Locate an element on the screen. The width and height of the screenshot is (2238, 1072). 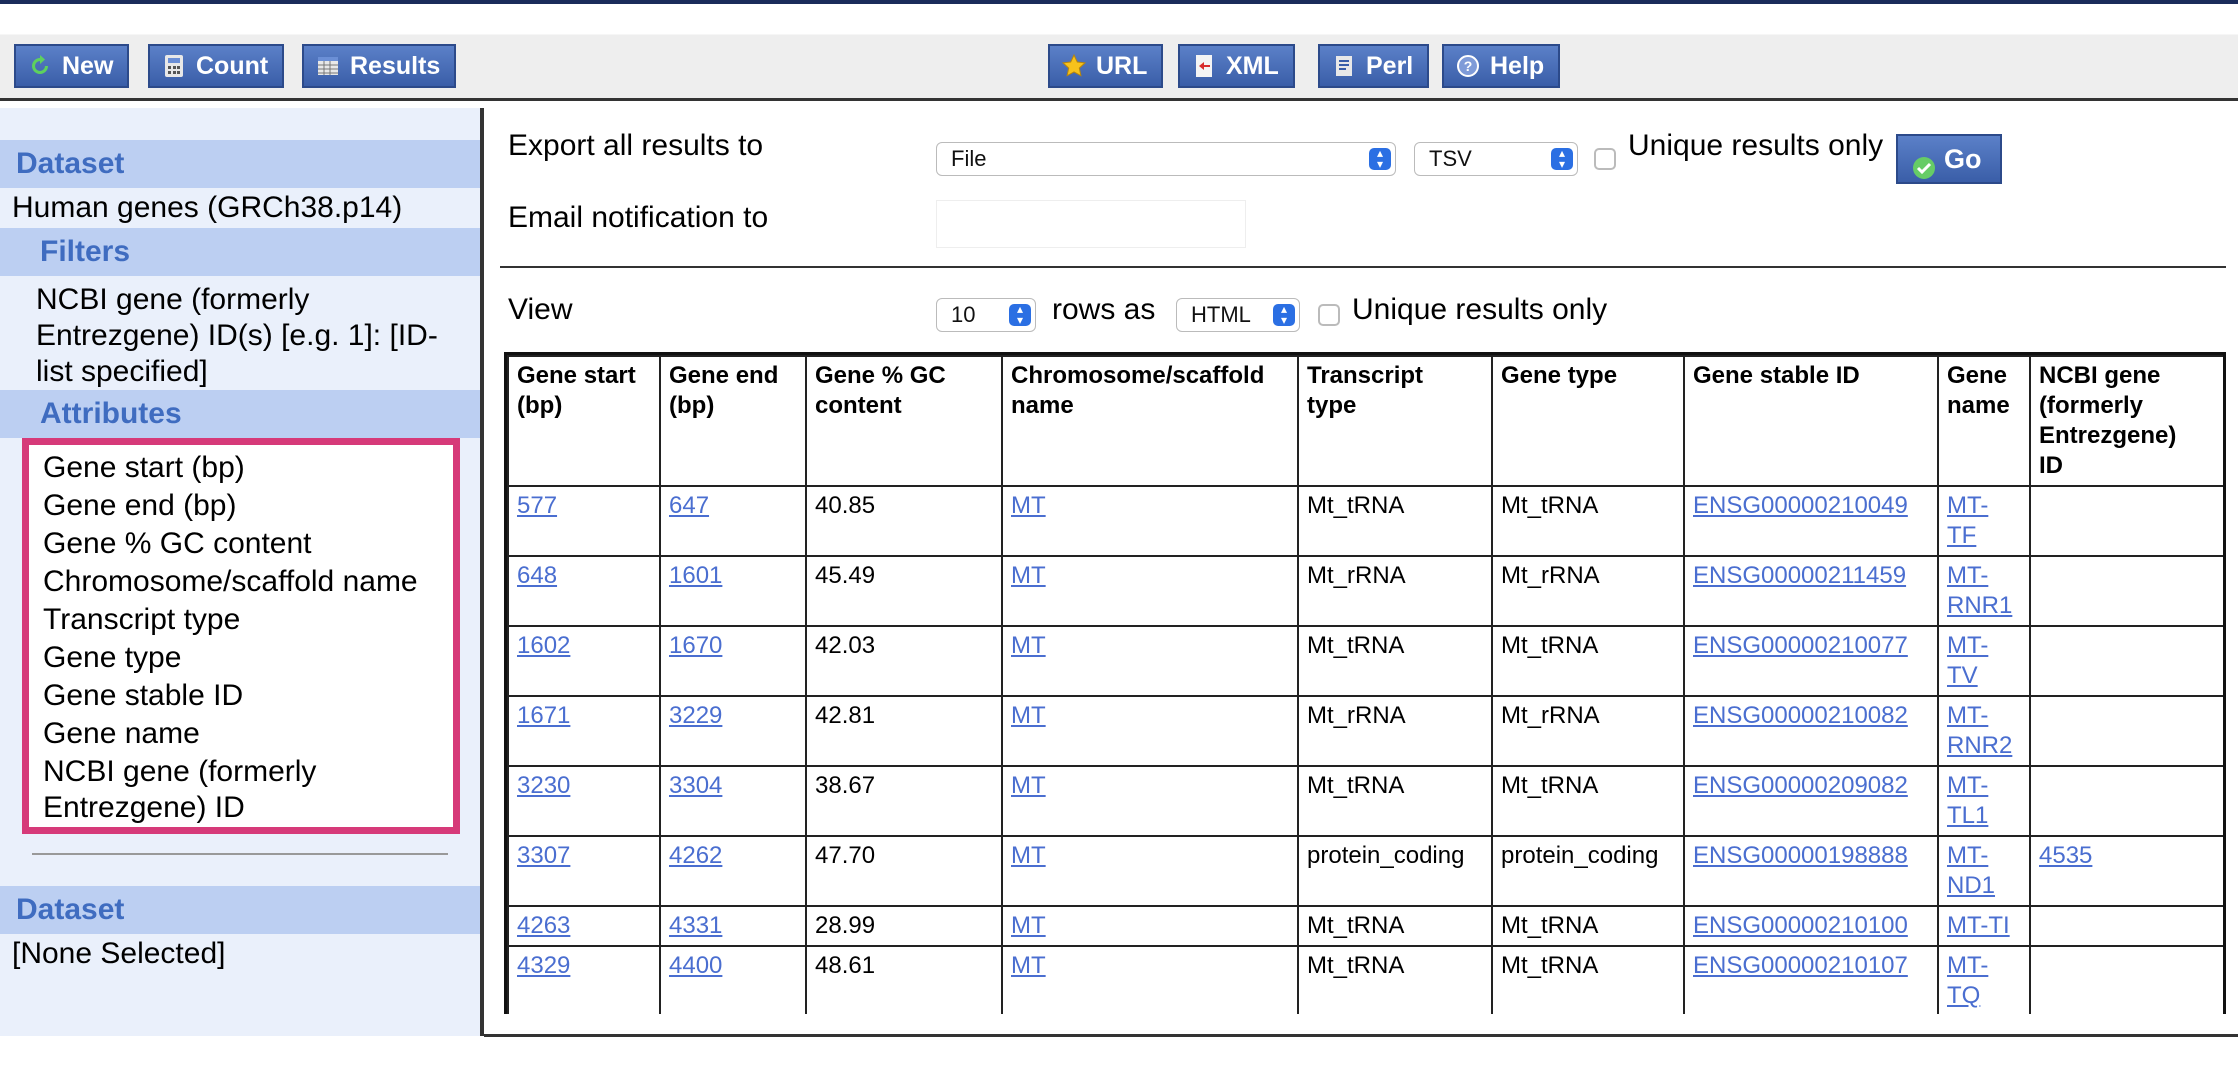
count-button: Count is located at coordinates (216, 66).